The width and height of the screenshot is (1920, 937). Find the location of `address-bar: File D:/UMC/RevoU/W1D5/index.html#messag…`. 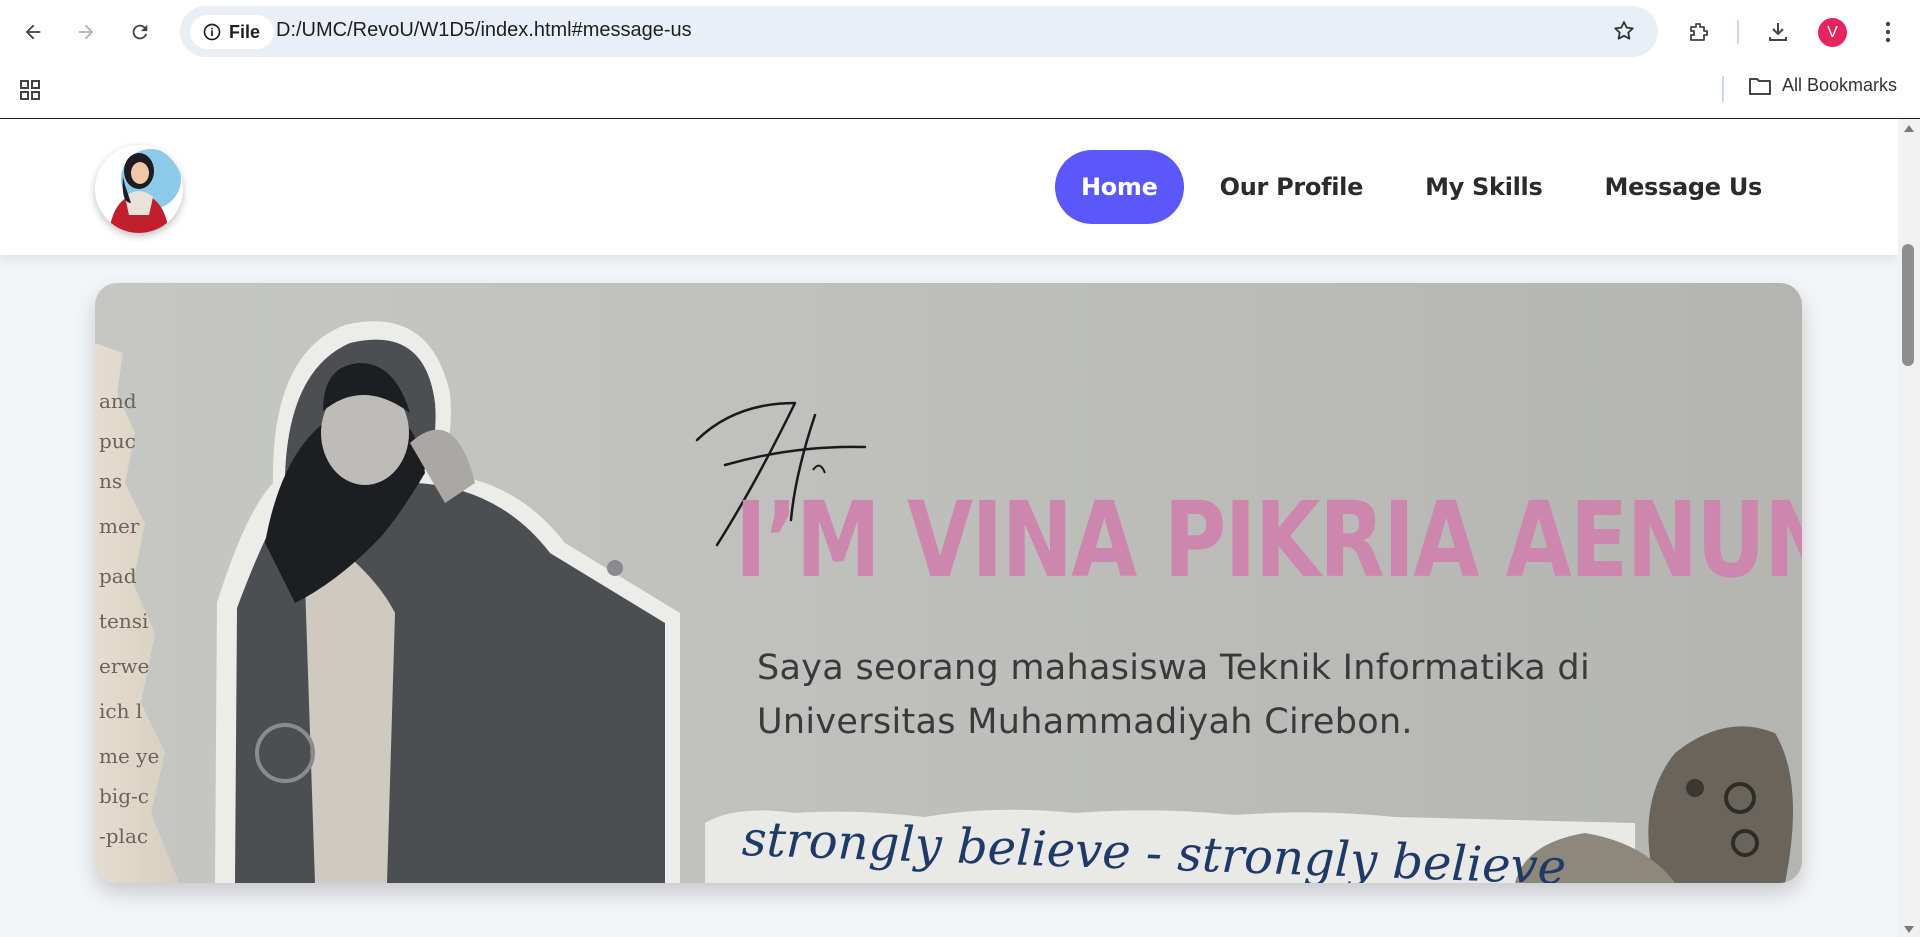

address-bar: File D:/UMC/RevoU/W1D5/index.html#messag… is located at coordinates (919, 31).